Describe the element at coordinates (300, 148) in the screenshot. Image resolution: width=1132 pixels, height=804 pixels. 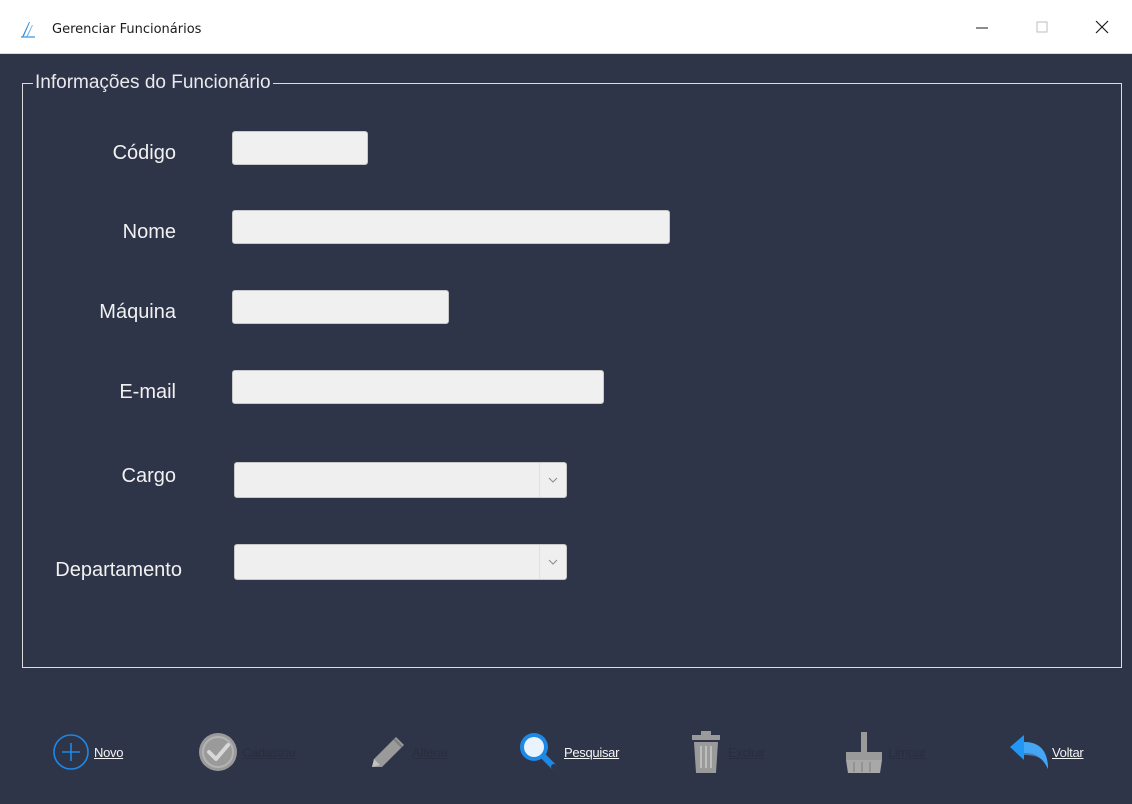
I see `codigo-input` at that location.